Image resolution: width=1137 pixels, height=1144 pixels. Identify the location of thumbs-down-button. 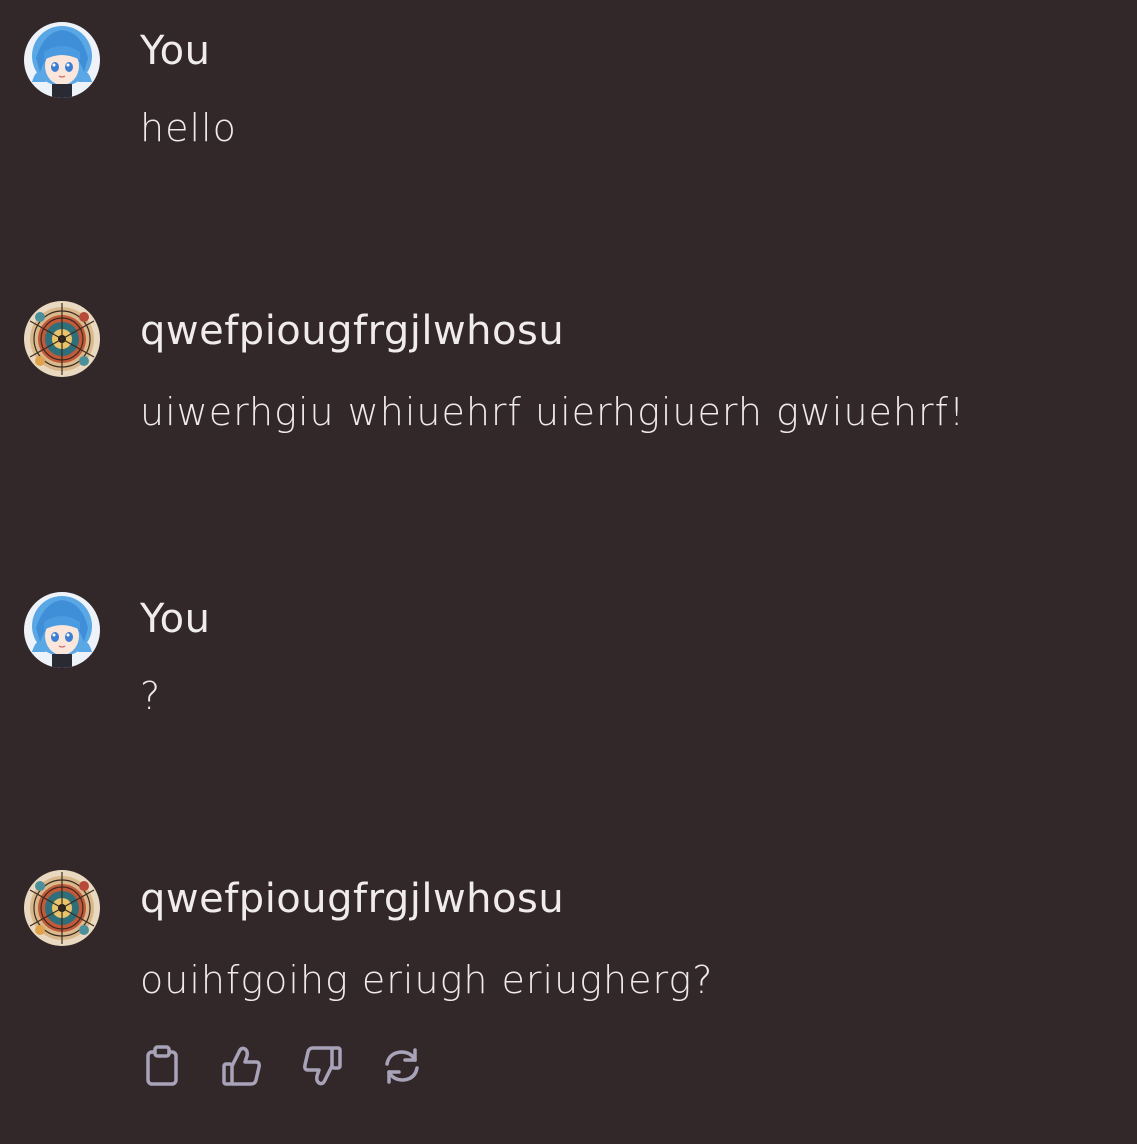
(322, 1066).